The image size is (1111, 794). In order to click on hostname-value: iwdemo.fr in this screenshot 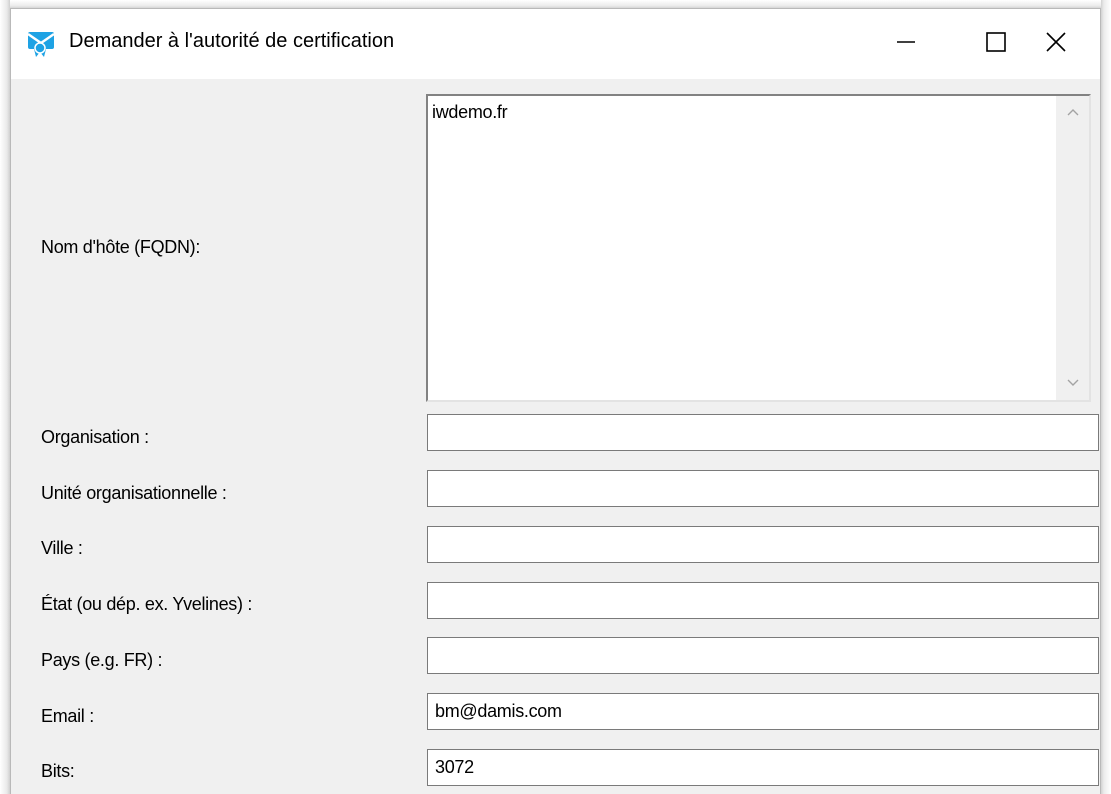, I will do `click(470, 112)`.